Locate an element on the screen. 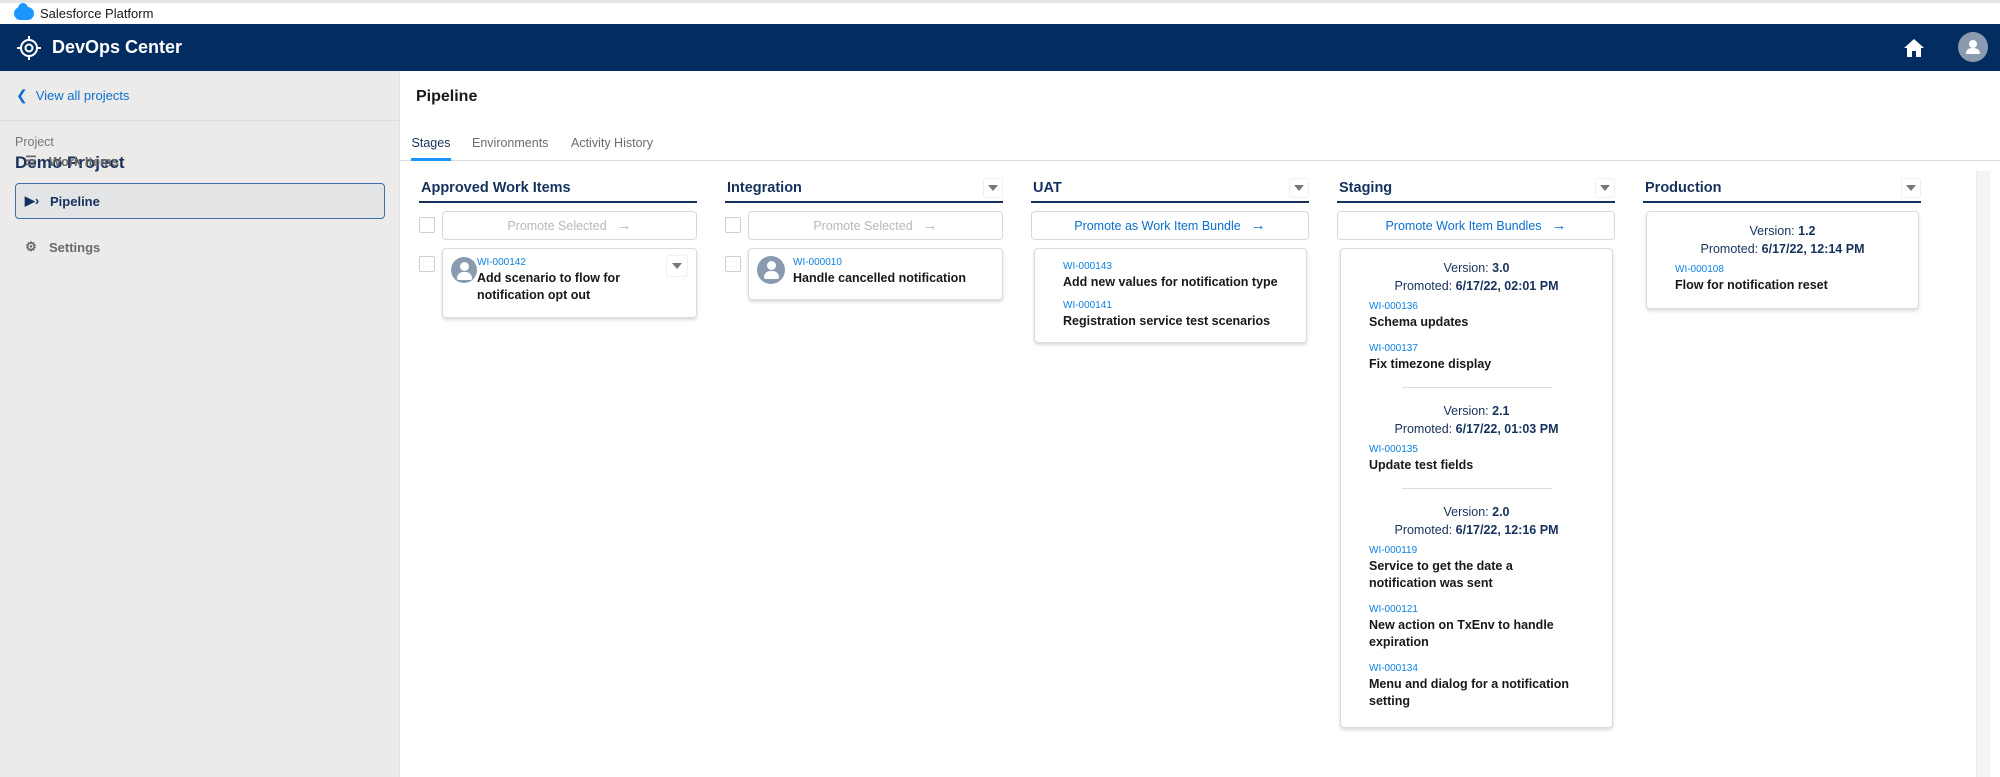 The height and width of the screenshot is (777, 2000). bundle-promoted: Promoted: 6/17/22, 02:01 PM is located at coordinates (1476, 286).